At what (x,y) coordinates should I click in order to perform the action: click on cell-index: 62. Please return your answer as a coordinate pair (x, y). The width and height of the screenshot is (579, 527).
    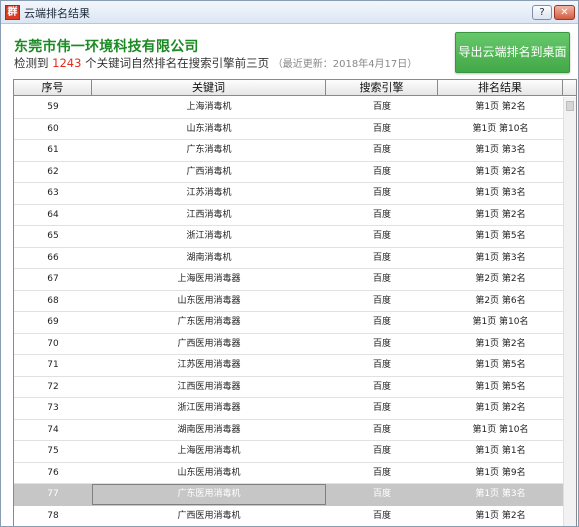
    Looking at the image, I should click on (53, 171).